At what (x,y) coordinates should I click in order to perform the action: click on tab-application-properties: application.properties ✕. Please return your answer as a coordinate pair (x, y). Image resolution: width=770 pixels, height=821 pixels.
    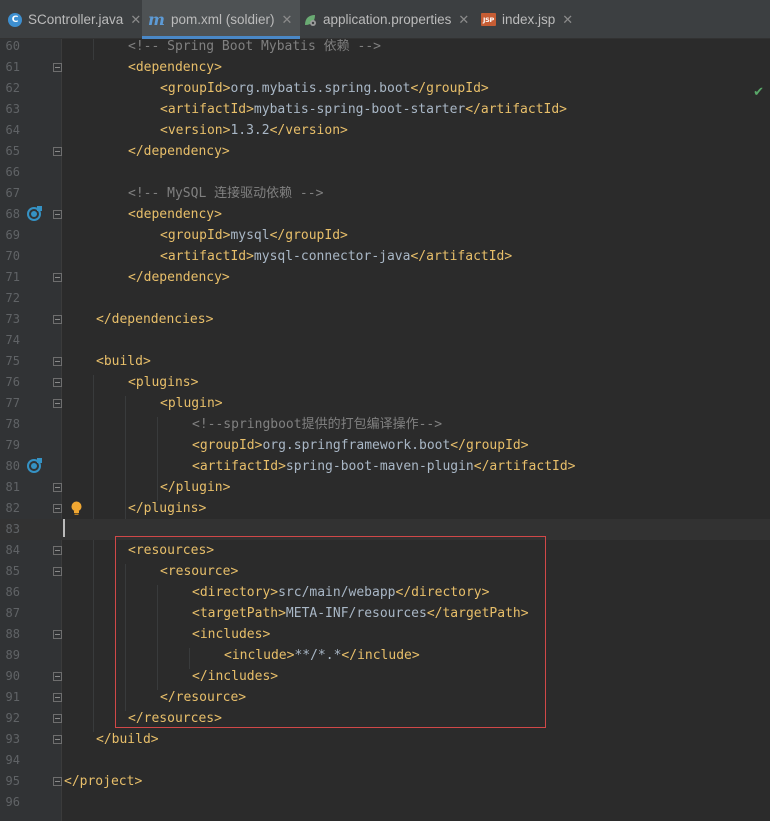
    Looking at the image, I should click on (386, 19).